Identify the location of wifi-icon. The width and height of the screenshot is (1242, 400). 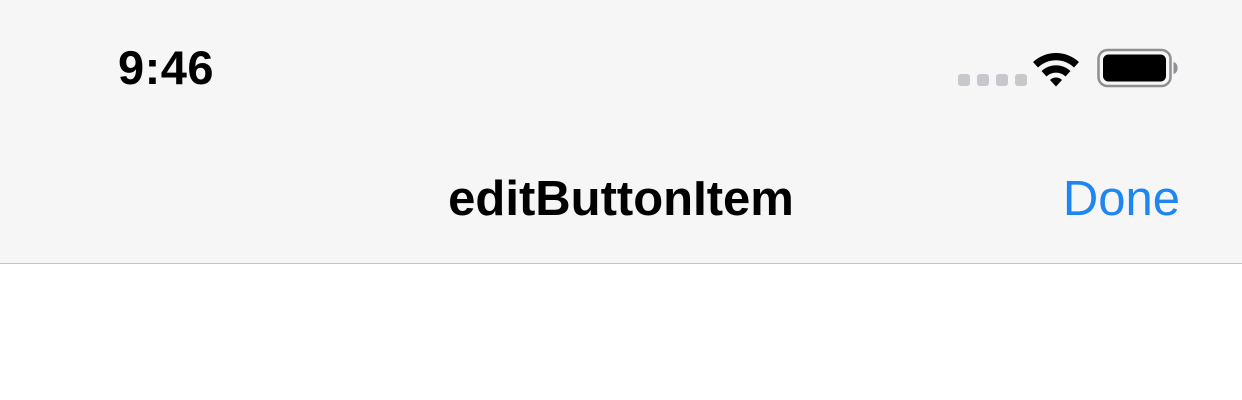
(1056, 70).